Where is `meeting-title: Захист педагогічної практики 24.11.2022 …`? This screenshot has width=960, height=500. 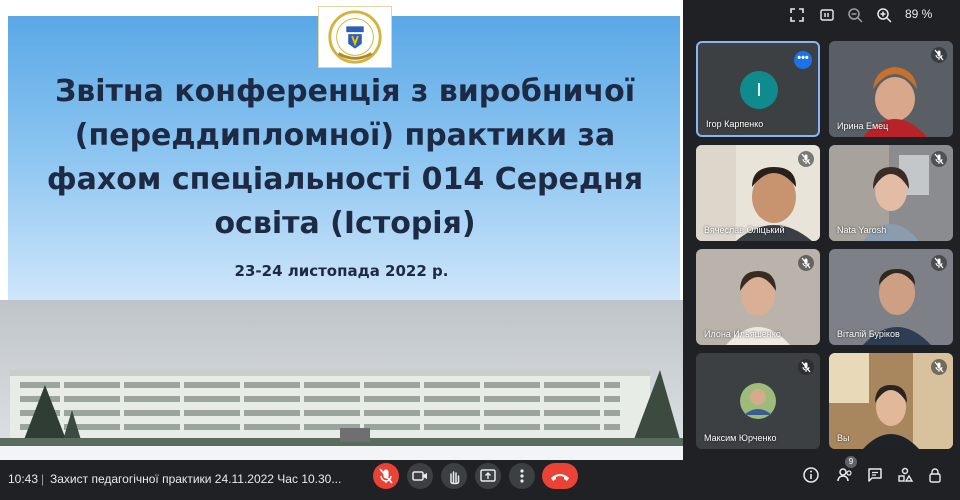 meeting-title: Захист педагогічної практики 24.11.2022 … is located at coordinates (196, 479).